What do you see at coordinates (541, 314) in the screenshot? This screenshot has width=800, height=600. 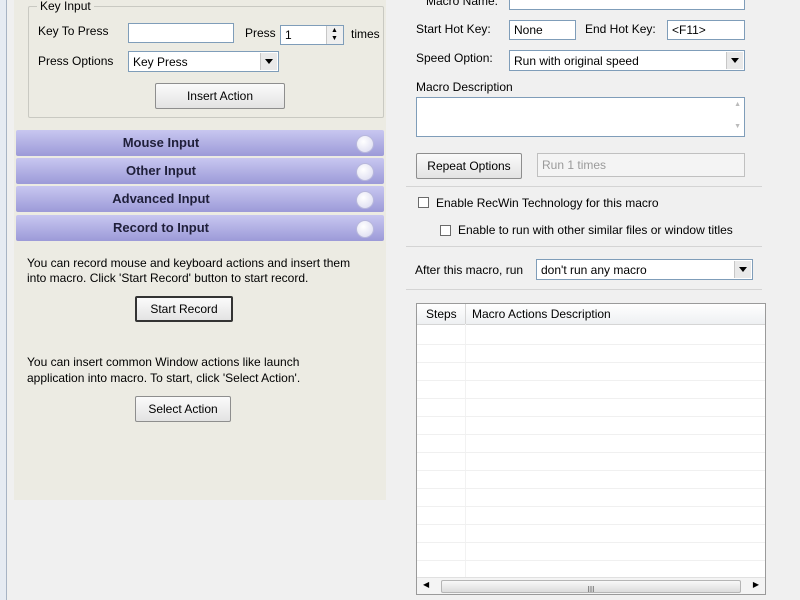 I see `column-header-description: Macro Actions Description` at bounding box center [541, 314].